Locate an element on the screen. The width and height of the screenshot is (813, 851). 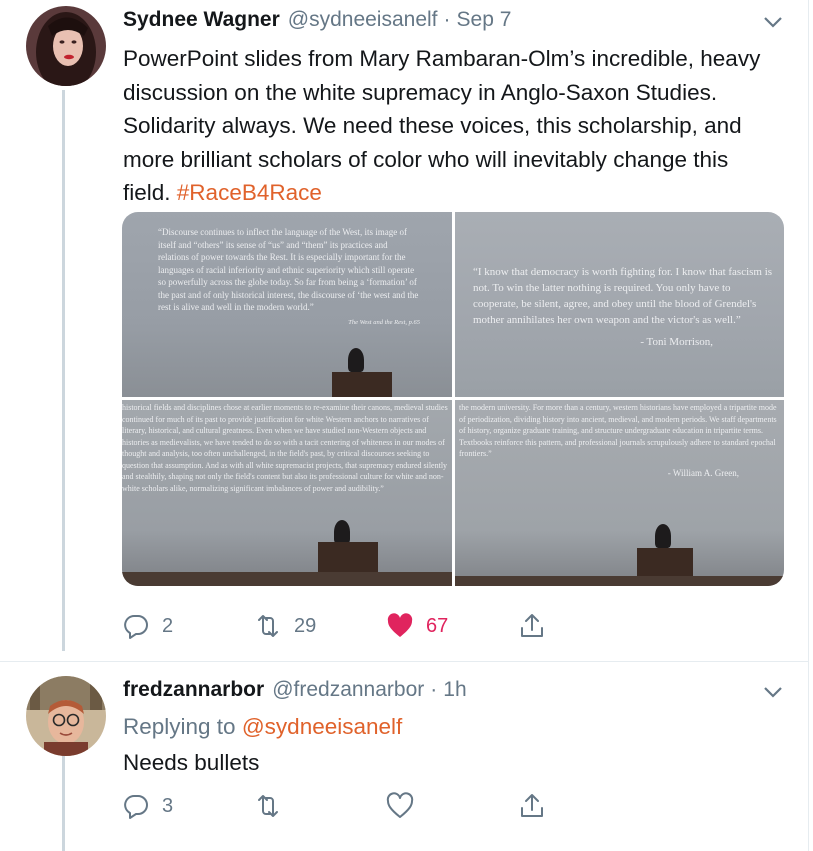
hashtag-link: #RaceB4Race is located at coordinates (249, 192).